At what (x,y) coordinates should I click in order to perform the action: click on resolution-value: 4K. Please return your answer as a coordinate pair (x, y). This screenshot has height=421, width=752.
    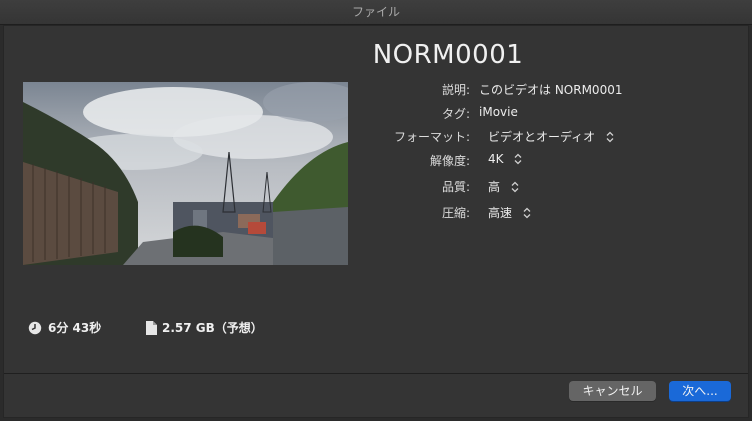
    Looking at the image, I should click on (496, 159).